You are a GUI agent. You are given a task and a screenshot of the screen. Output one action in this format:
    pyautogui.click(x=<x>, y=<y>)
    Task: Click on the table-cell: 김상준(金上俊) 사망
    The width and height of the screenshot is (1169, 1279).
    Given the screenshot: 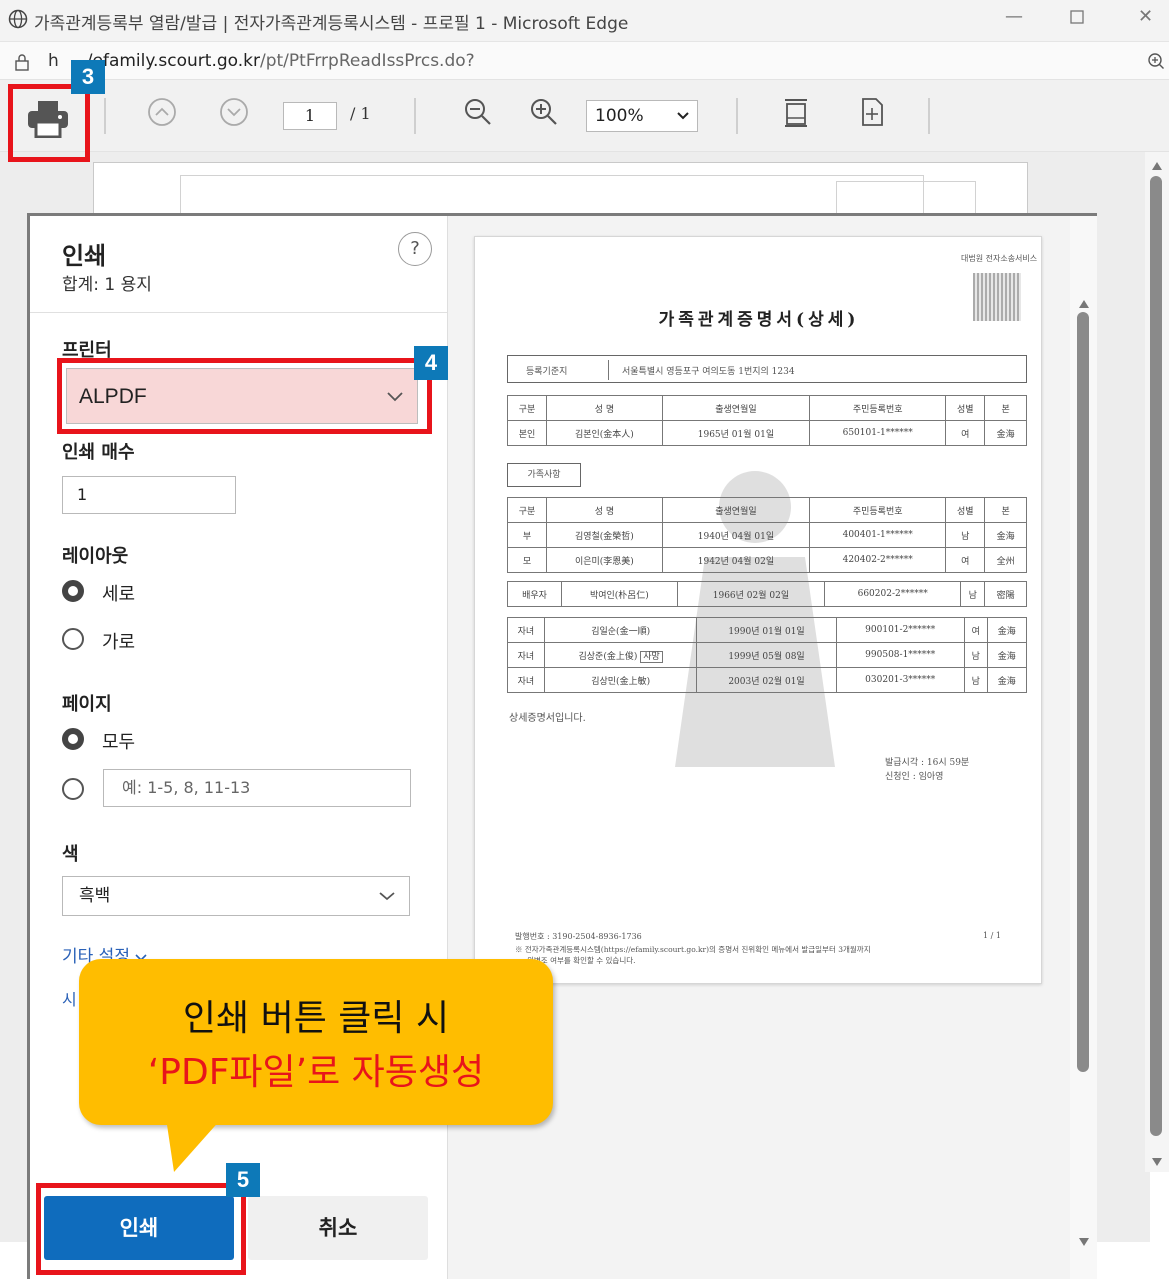 What is the action you would take?
    pyautogui.click(x=620, y=655)
    